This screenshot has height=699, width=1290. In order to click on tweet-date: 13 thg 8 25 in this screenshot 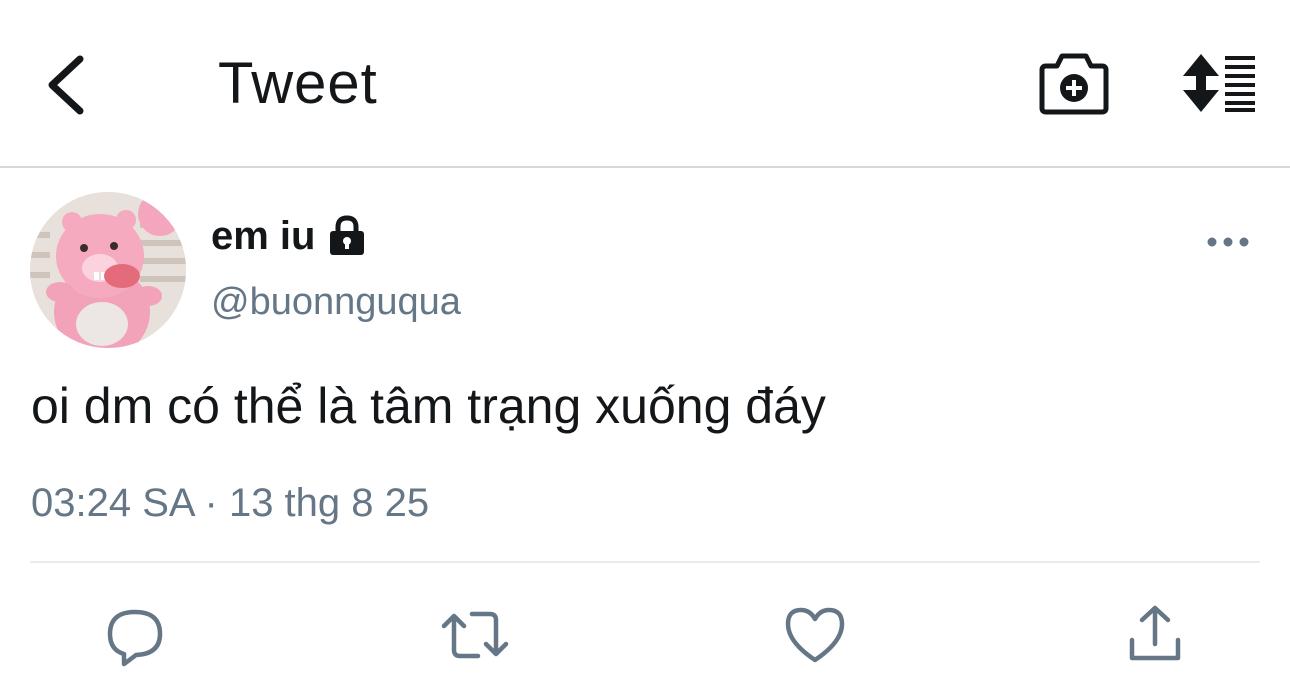, I will do `click(329, 503)`.